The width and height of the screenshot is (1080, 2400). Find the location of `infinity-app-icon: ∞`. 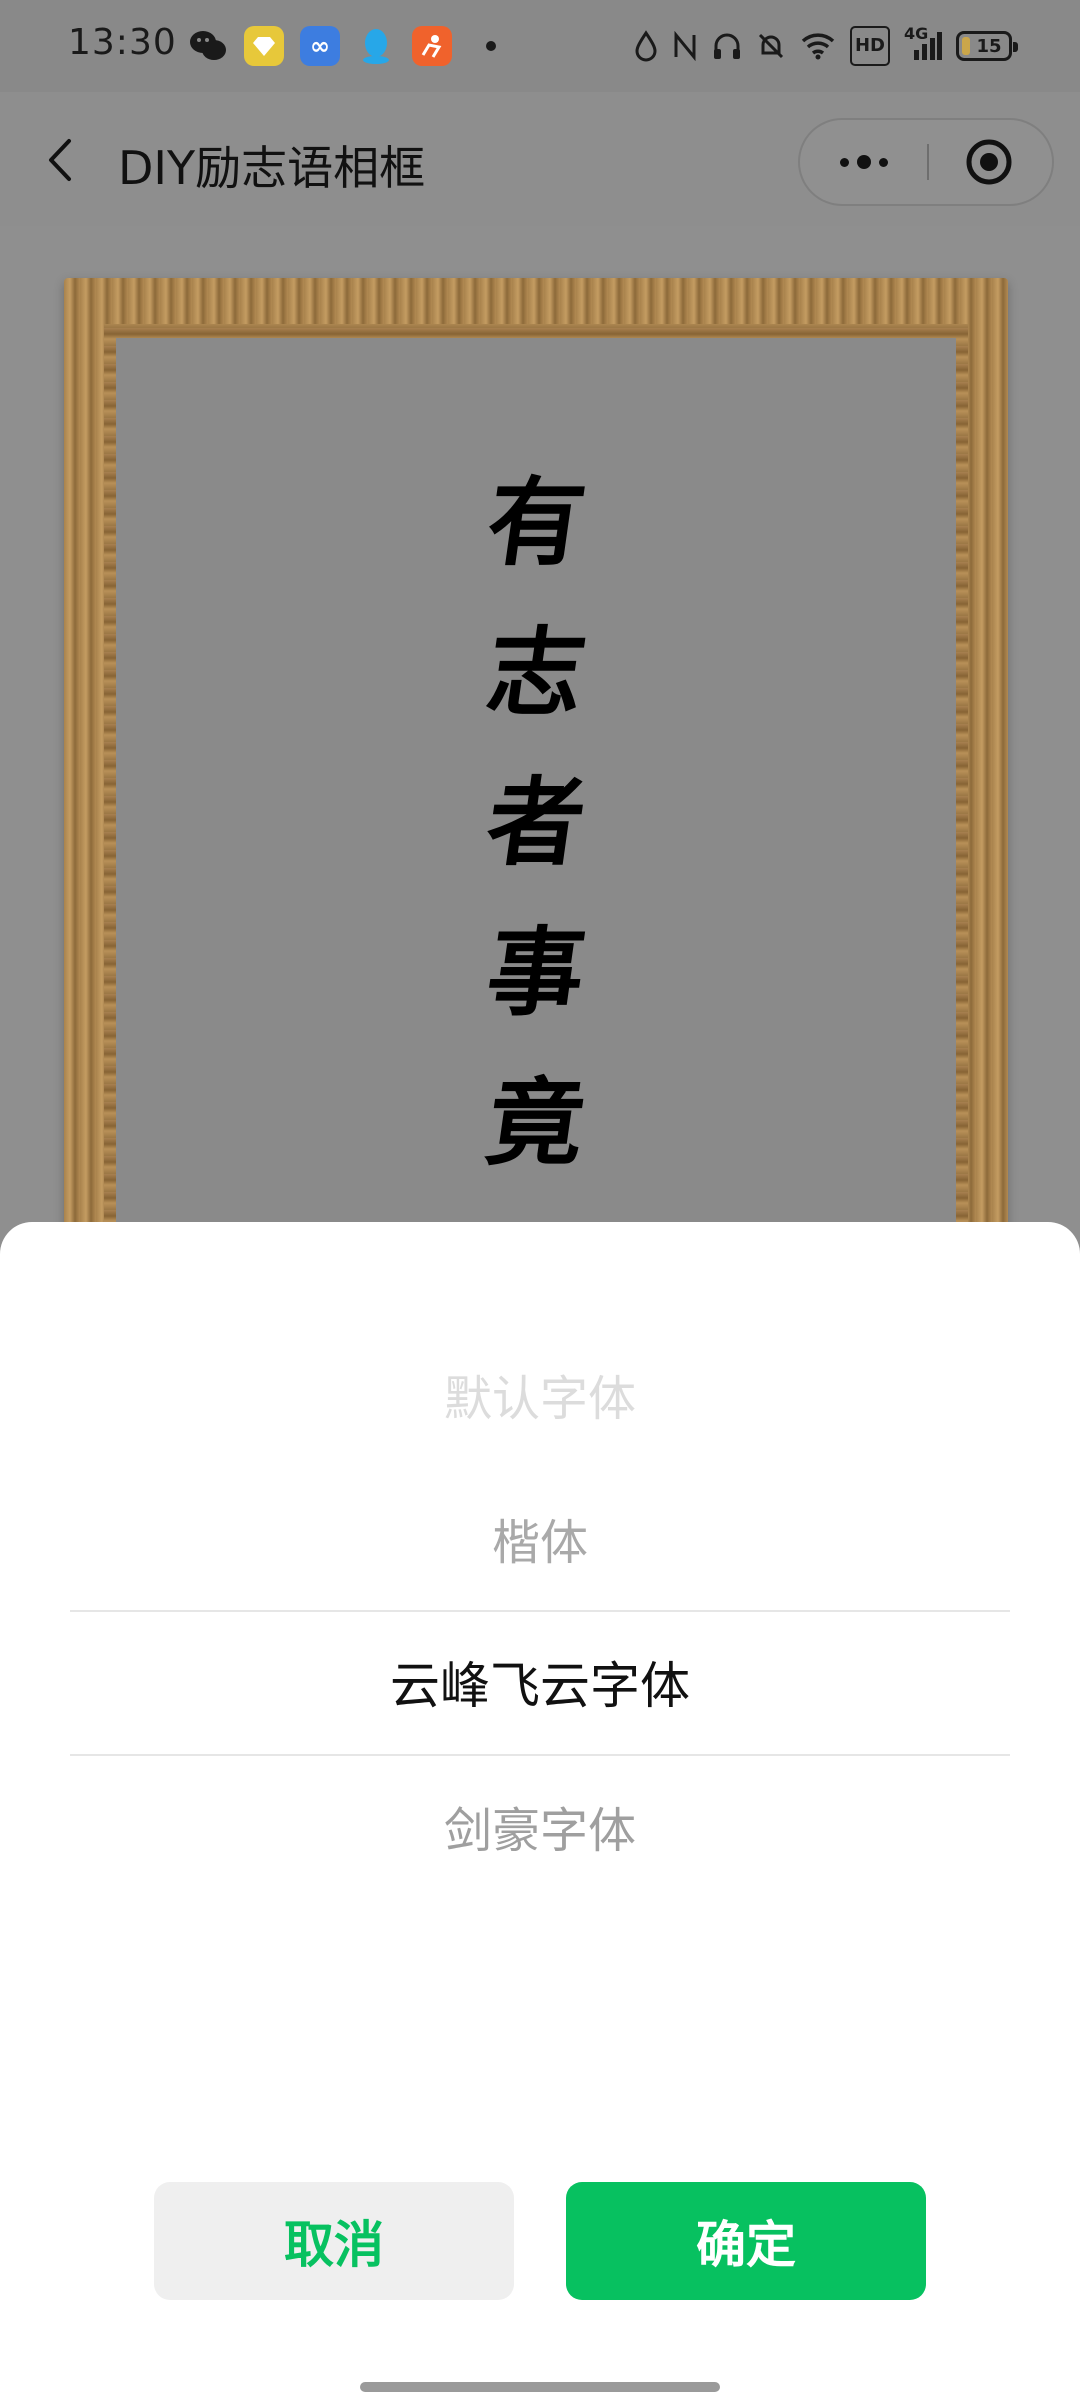

infinity-app-icon: ∞ is located at coordinates (320, 46).